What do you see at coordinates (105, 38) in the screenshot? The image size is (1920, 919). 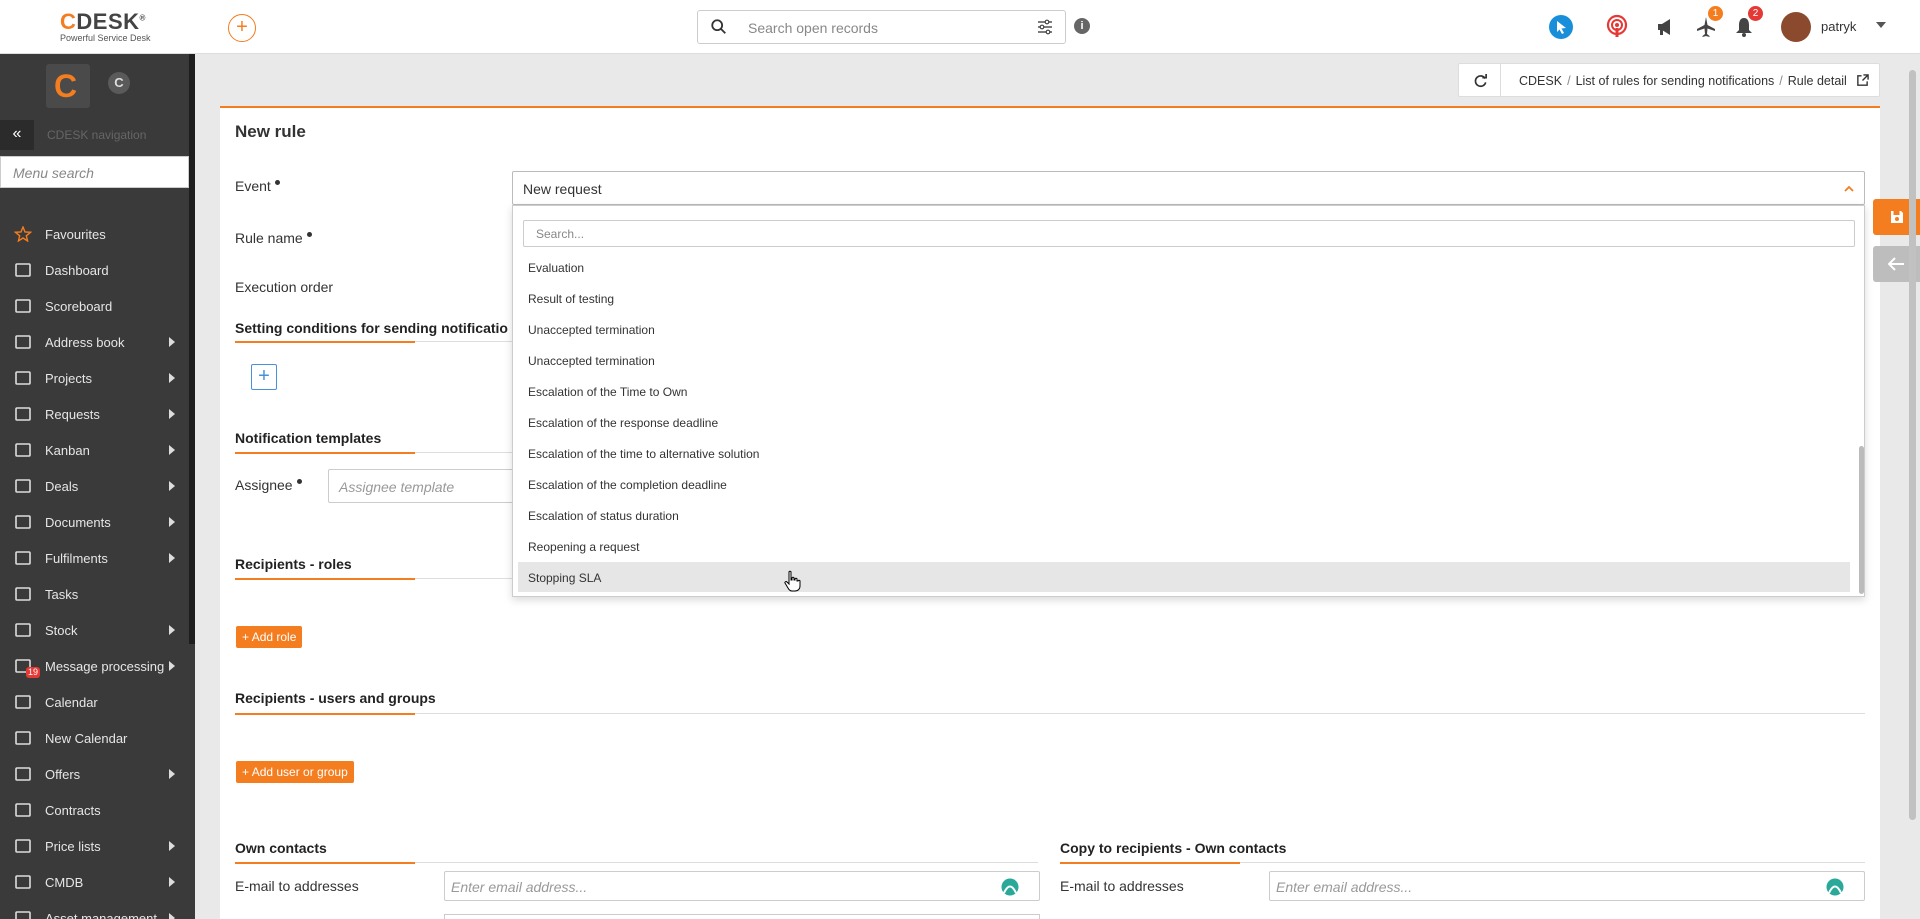 I see `brand-tagline: Powerful Service Desk` at bounding box center [105, 38].